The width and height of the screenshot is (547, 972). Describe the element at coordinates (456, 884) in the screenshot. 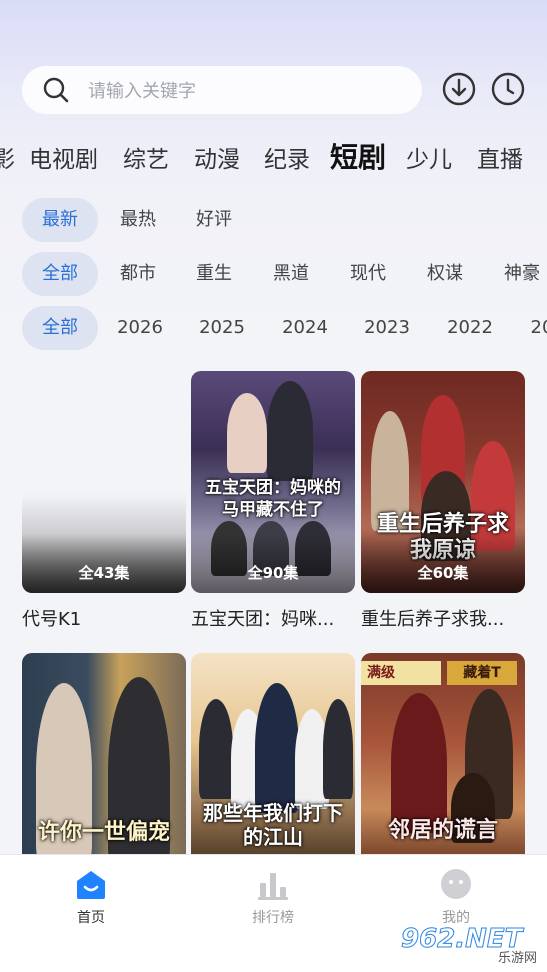

I see `profile-icon` at that location.